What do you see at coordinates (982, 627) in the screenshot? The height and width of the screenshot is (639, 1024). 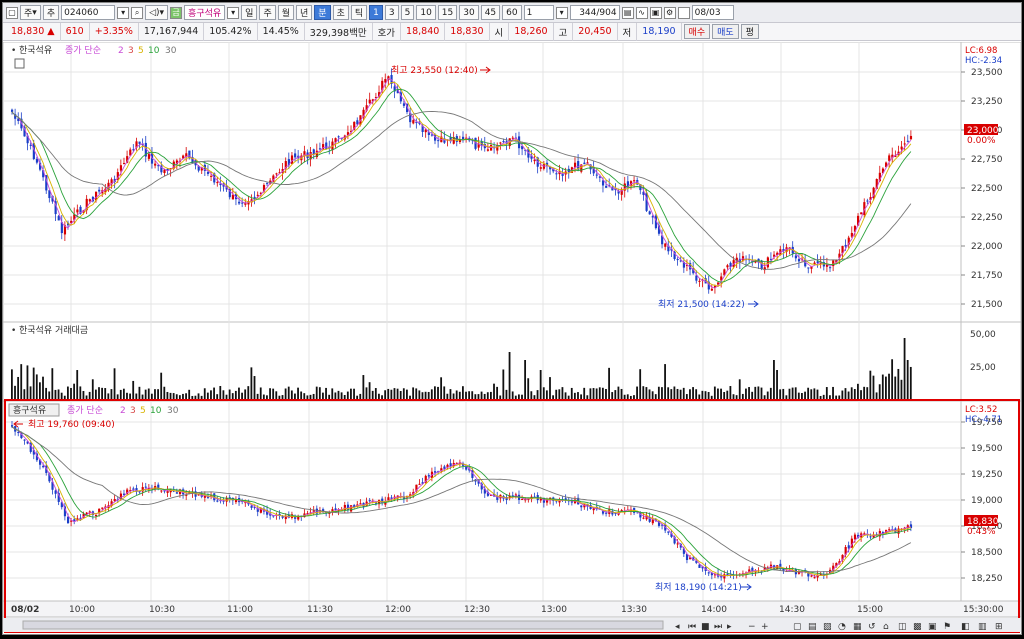 I see `tool-icon-13: ▥` at bounding box center [982, 627].